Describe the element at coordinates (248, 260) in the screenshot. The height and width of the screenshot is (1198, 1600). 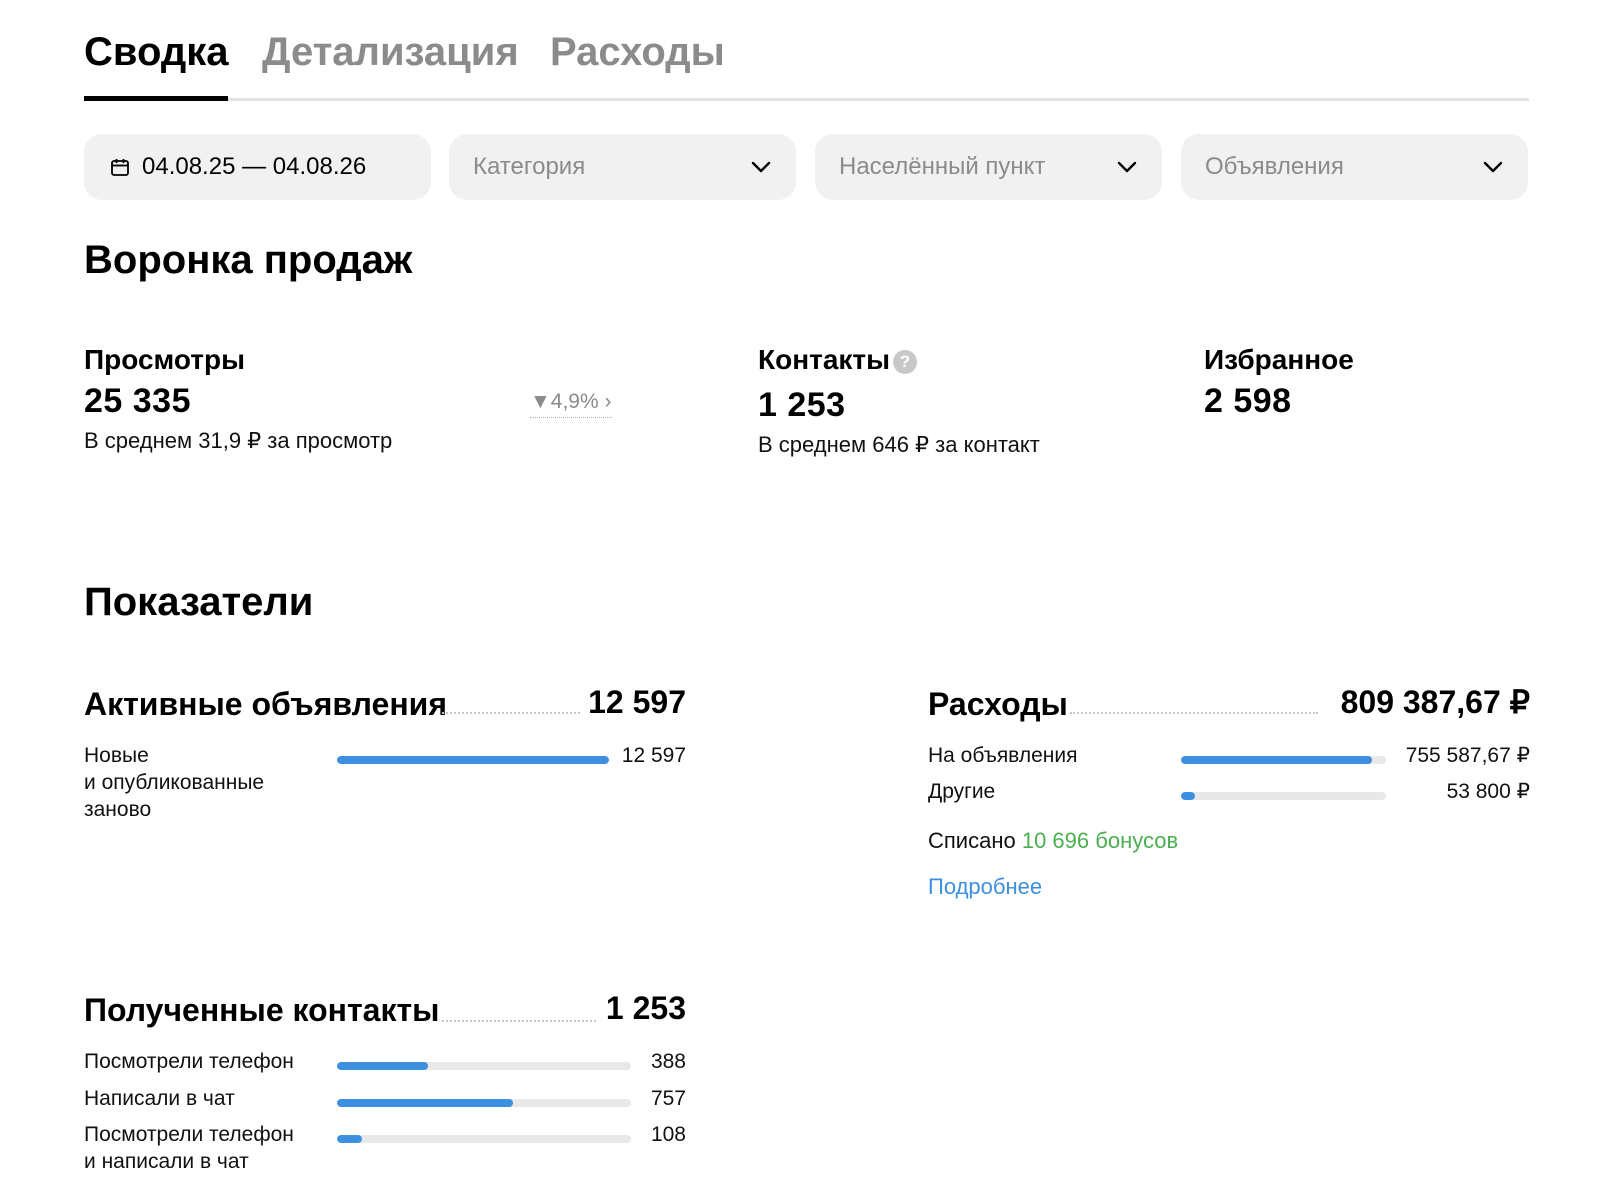
I see `funnel-title: Воронка продаж` at that location.